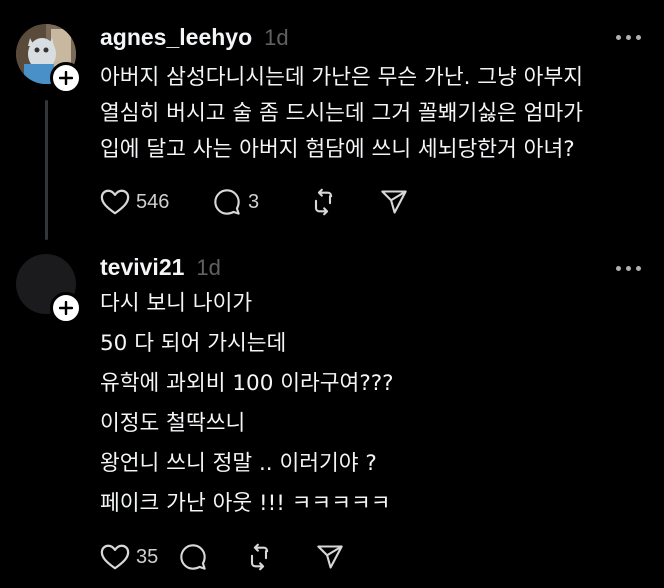 Image resolution: width=664 pixels, height=588 pixels. Describe the element at coordinates (147, 556) in the screenshot. I see `like-count: 35` at that location.